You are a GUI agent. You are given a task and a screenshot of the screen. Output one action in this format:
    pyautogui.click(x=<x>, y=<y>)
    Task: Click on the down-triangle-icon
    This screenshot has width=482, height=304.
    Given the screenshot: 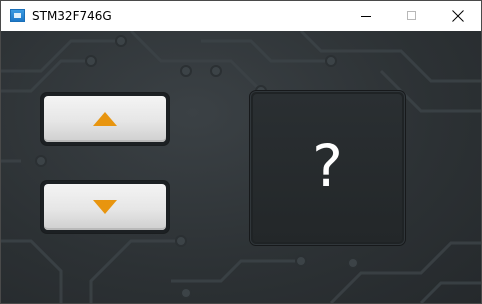 What is the action you would take?
    pyautogui.click(x=105, y=207)
    